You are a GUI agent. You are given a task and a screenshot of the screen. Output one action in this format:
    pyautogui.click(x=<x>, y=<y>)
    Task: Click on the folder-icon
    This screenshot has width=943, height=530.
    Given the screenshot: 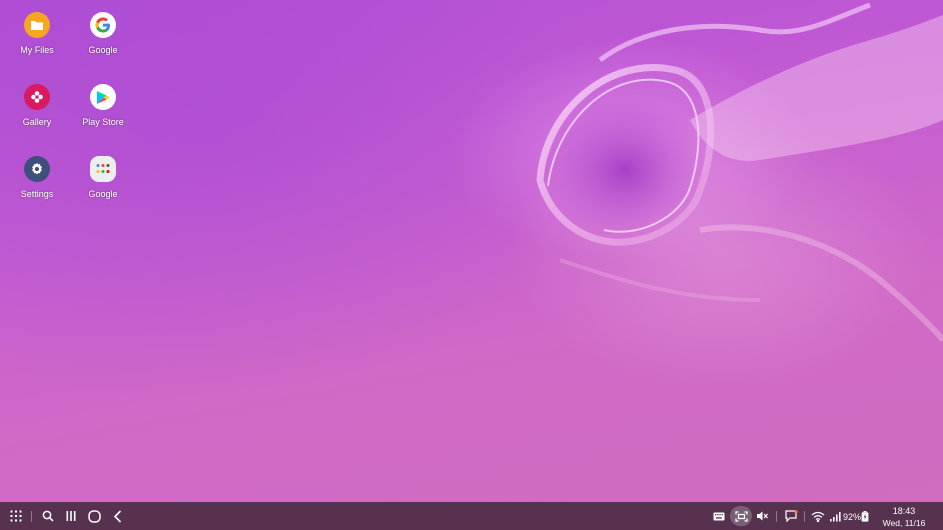 What is the action you would take?
    pyautogui.click(x=37, y=25)
    